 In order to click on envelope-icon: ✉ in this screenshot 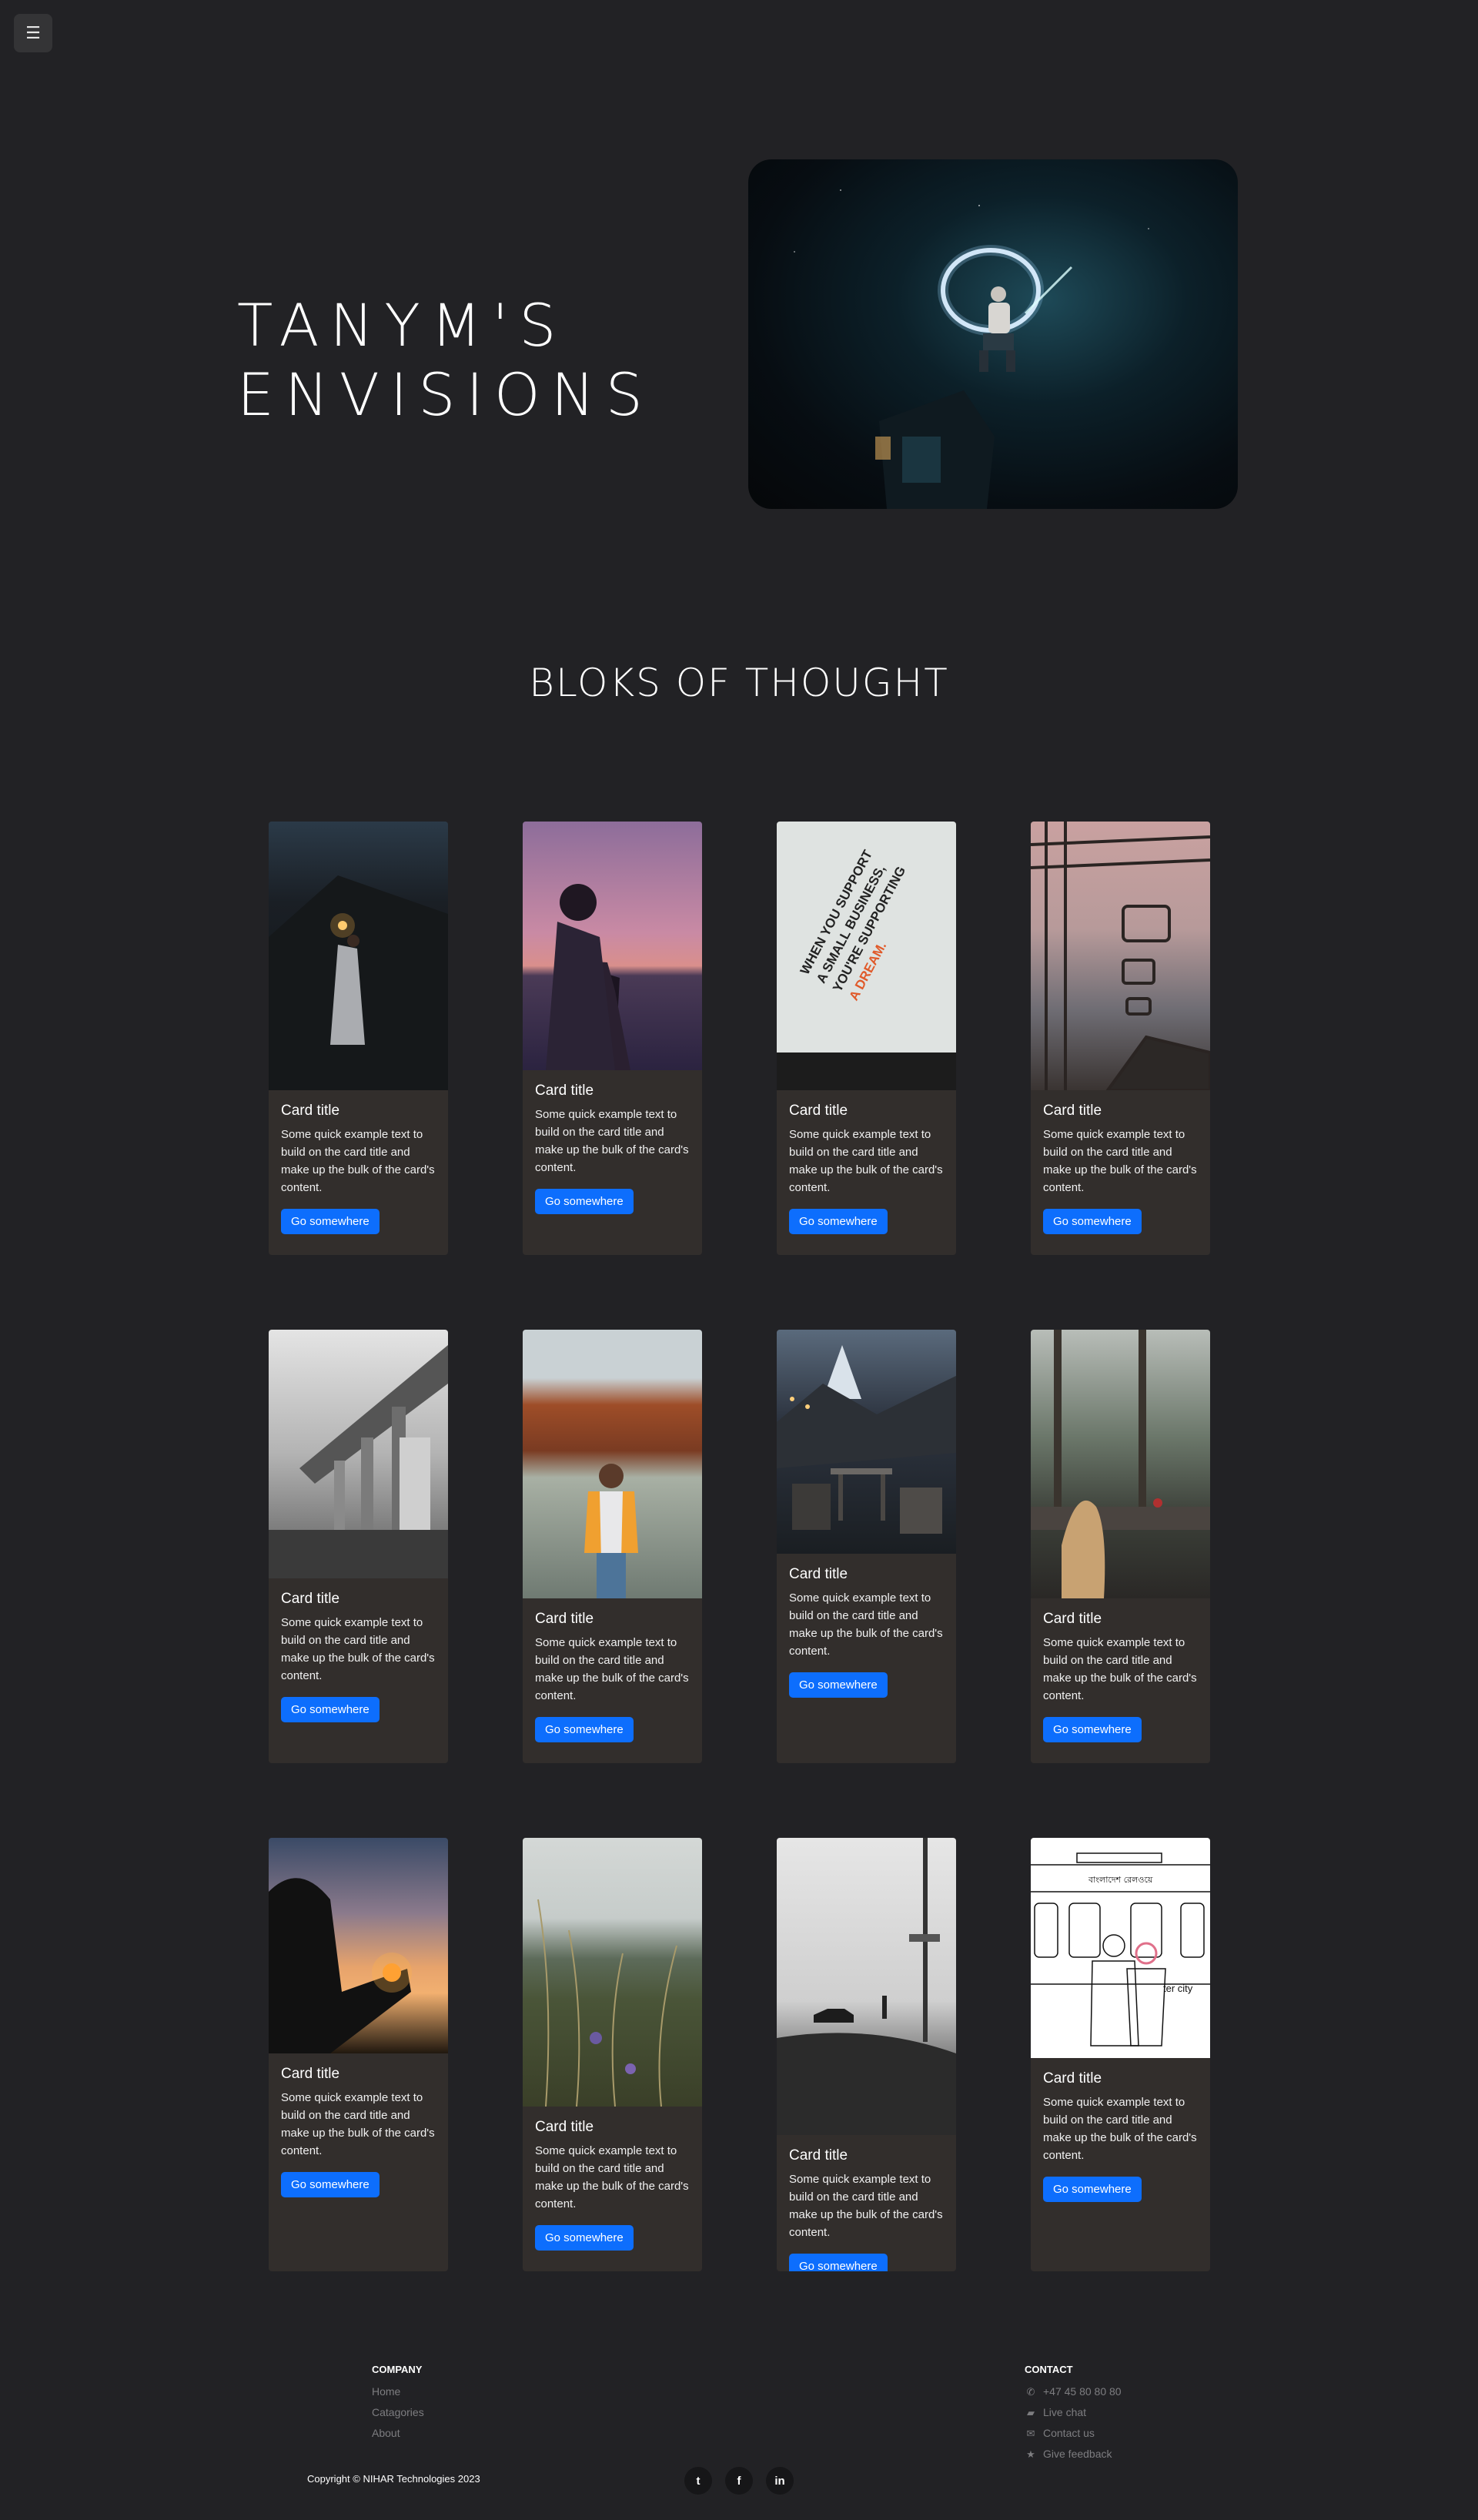, I will do `click(1030, 2433)`.